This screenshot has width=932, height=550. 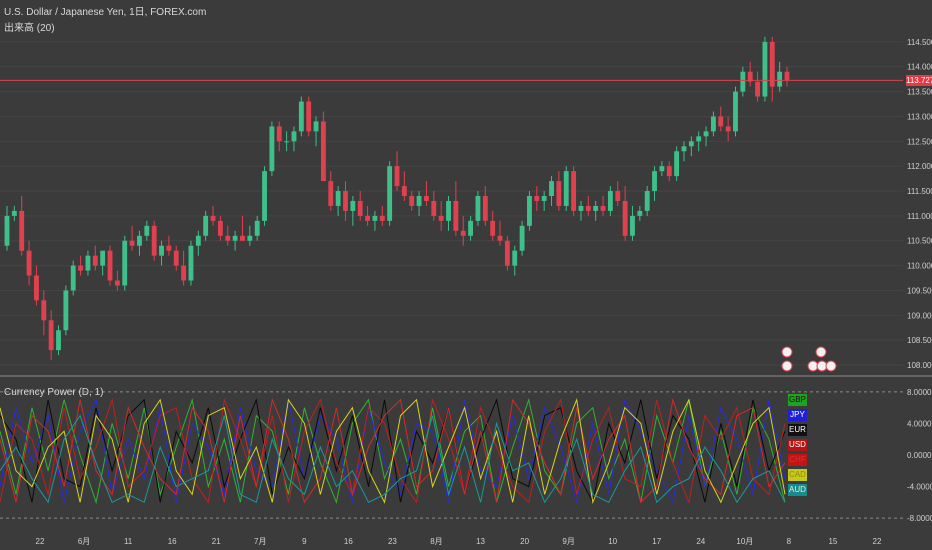 I want to click on time-tick-label: 10, so click(x=612, y=541).